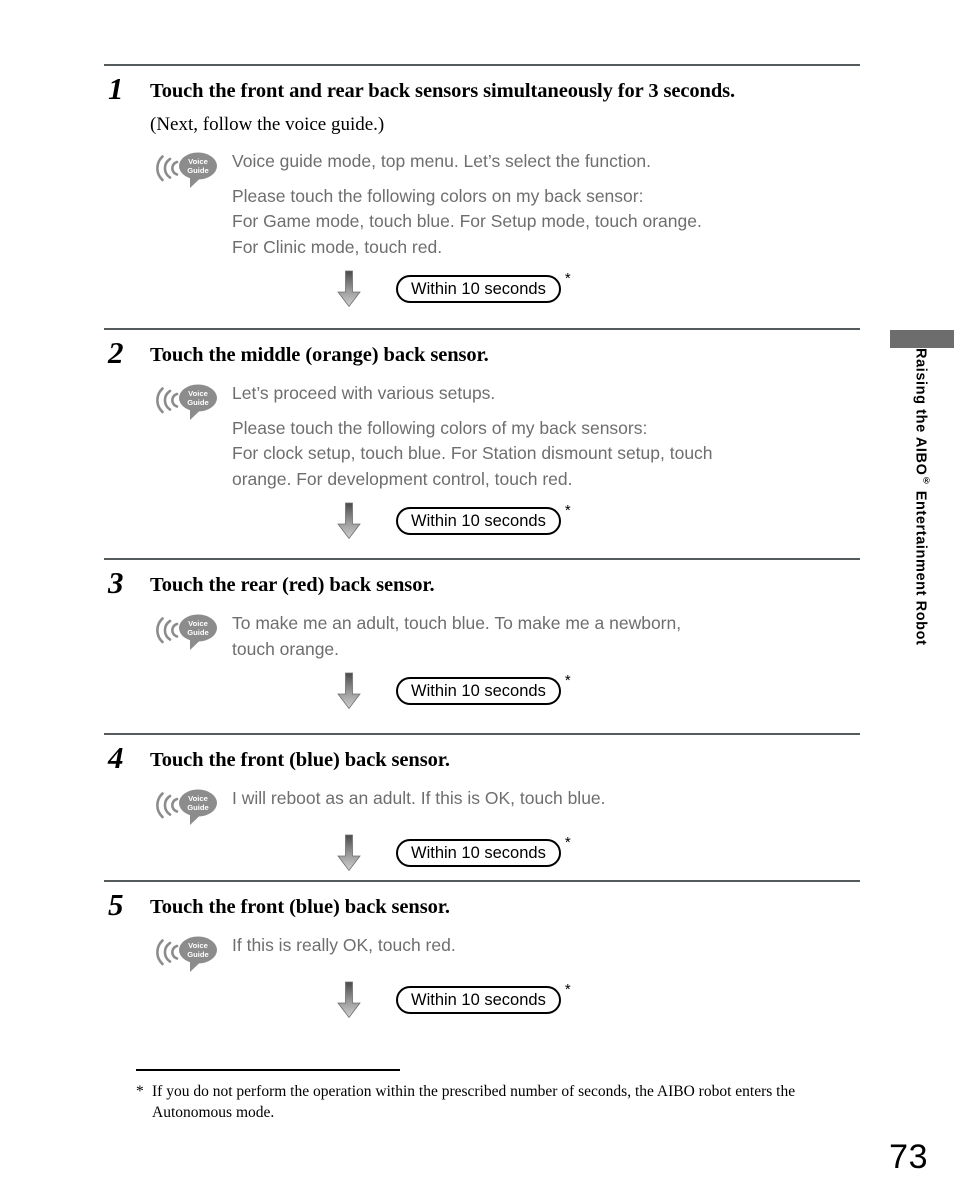 The height and width of the screenshot is (1195, 954). I want to click on step-number: 4, so click(116, 757).